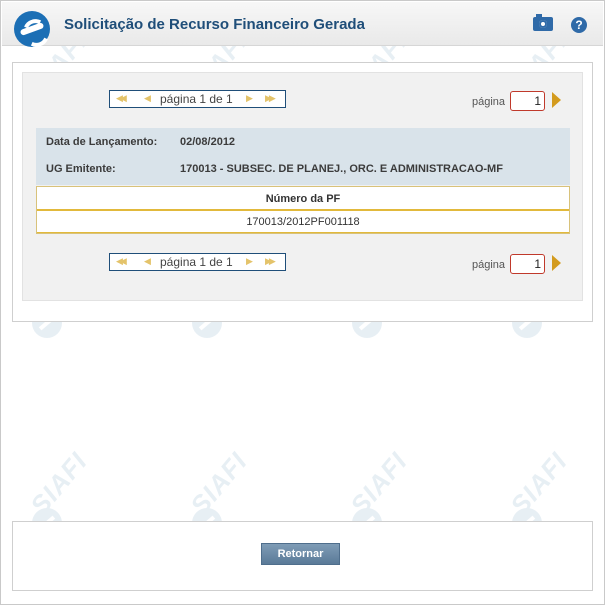 This screenshot has width=605, height=605. I want to click on launch-date-label: Data de Lançamento:, so click(102, 142).